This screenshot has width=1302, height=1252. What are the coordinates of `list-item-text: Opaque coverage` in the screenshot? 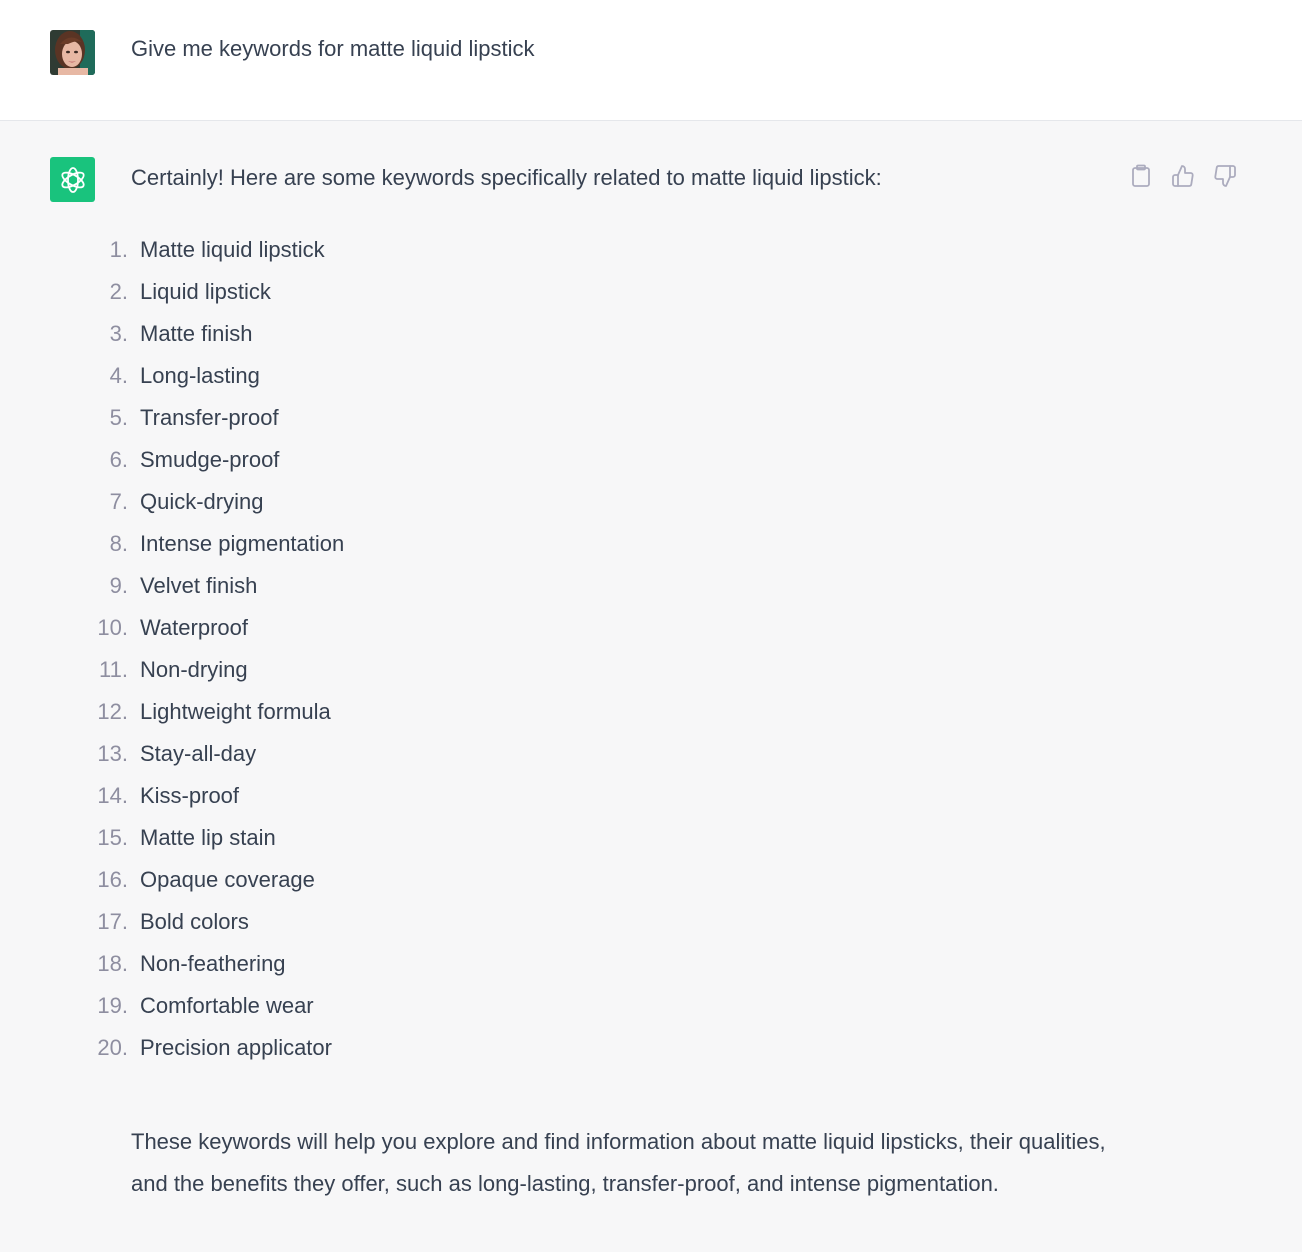 It's located at (227, 879).